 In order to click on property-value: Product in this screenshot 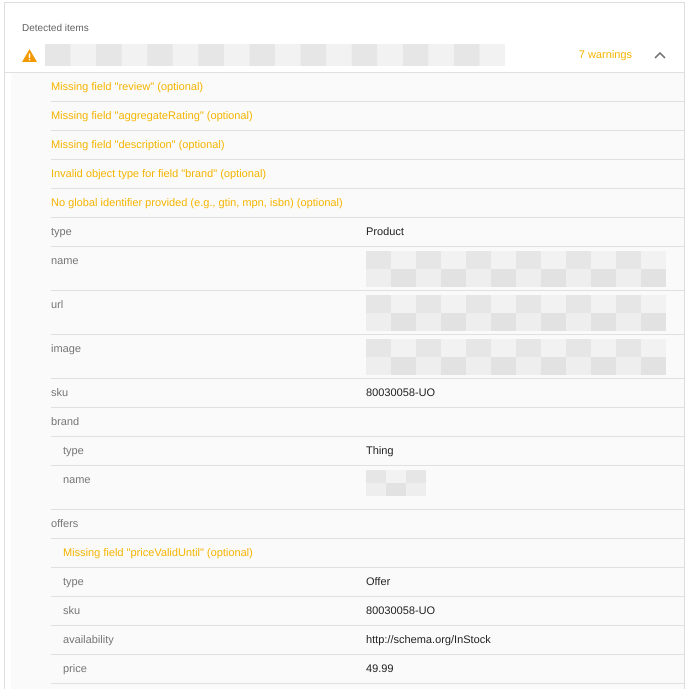, I will do `click(385, 232)`.